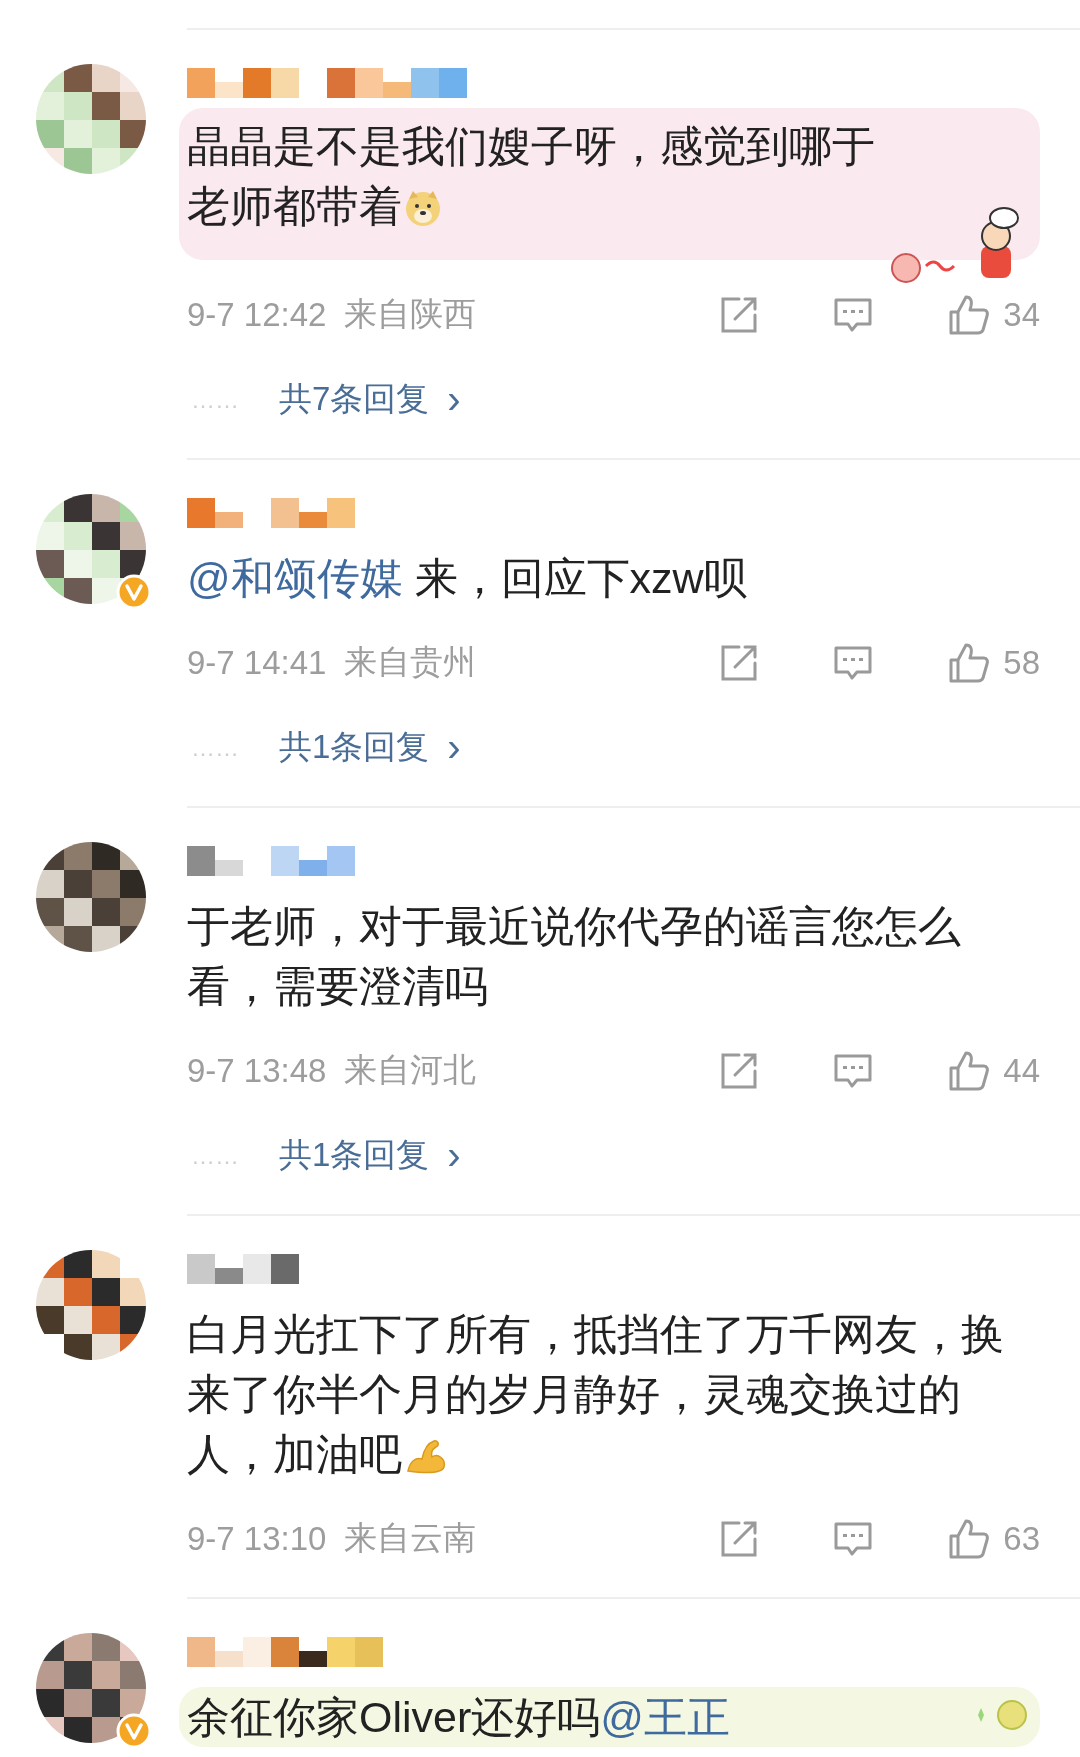 Image resolution: width=1080 pixels, height=1757 pixels. What do you see at coordinates (531, 176) in the screenshot?
I see `comment-text: 晶晶是不是我们嫂子呀，感觉到哪于老师都带着` at bounding box center [531, 176].